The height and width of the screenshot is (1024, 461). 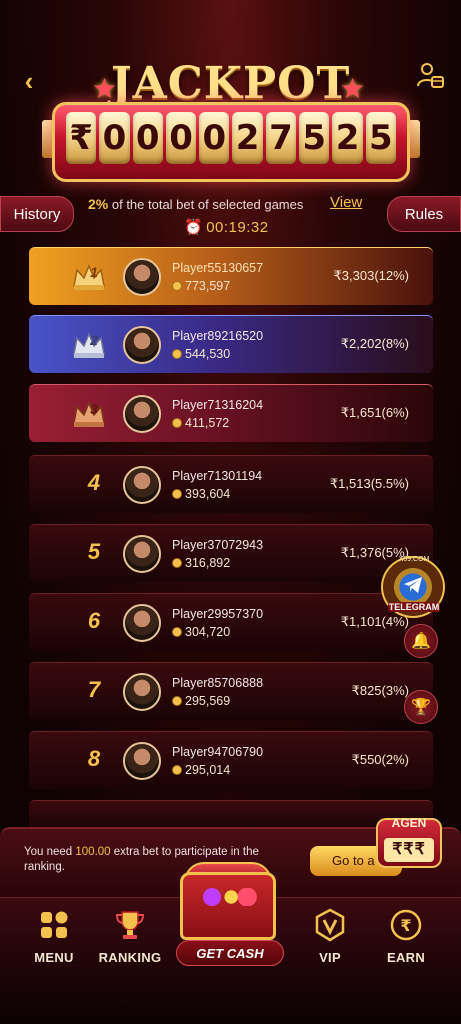 What do you see at coordinates (231, 276) in the screenshot?
I see `ranking-row: 1 Player55130657 773,597 ₹3,303(12%)` at bounding box center [231, 276].